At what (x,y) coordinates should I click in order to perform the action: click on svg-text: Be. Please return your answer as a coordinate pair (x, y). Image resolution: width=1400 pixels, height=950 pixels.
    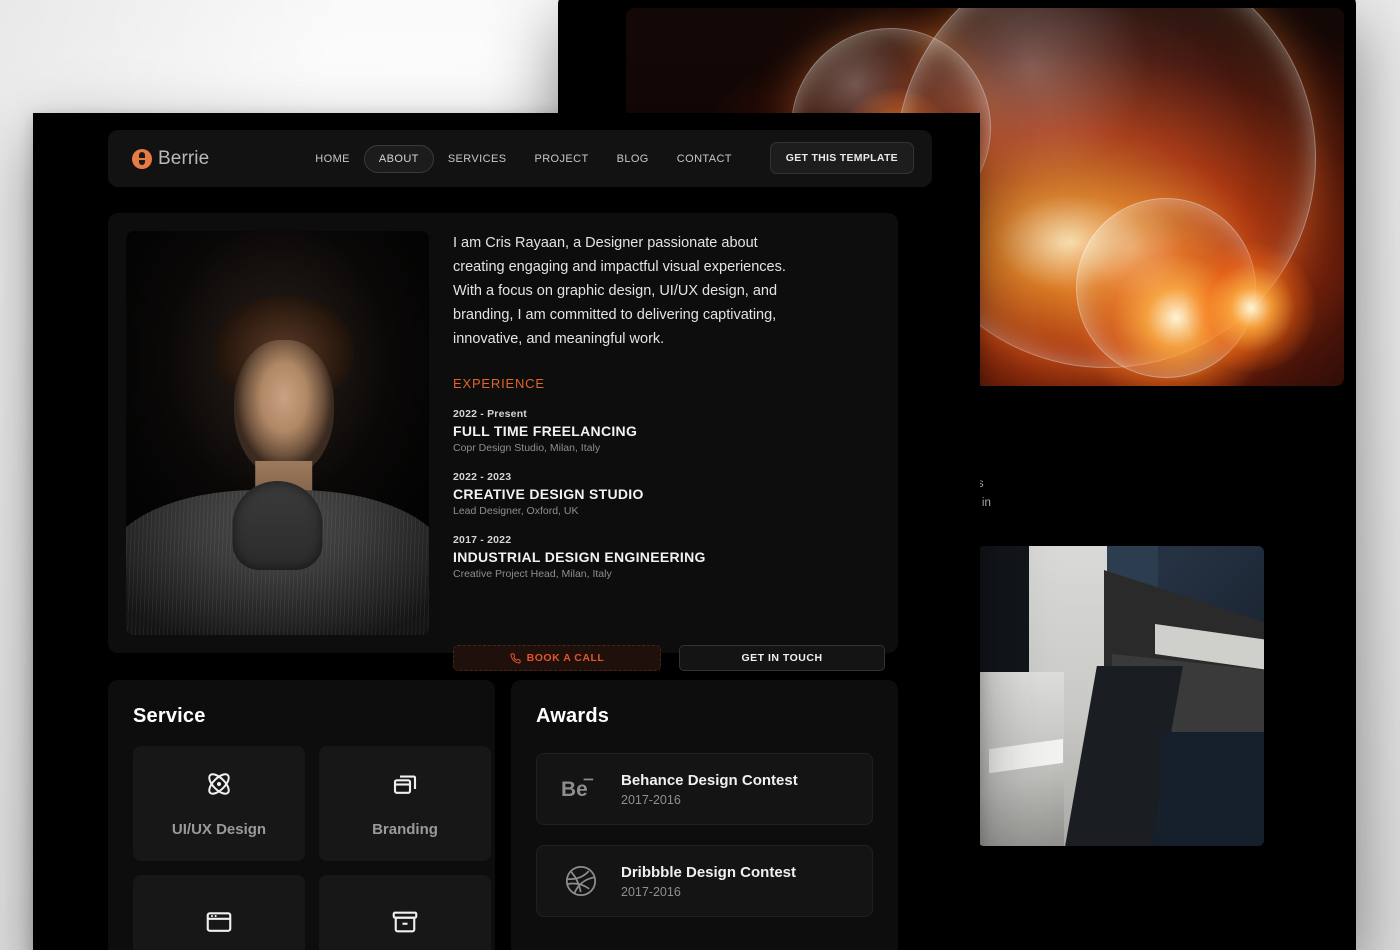
    Looking at the image, I should click on (574, 789).